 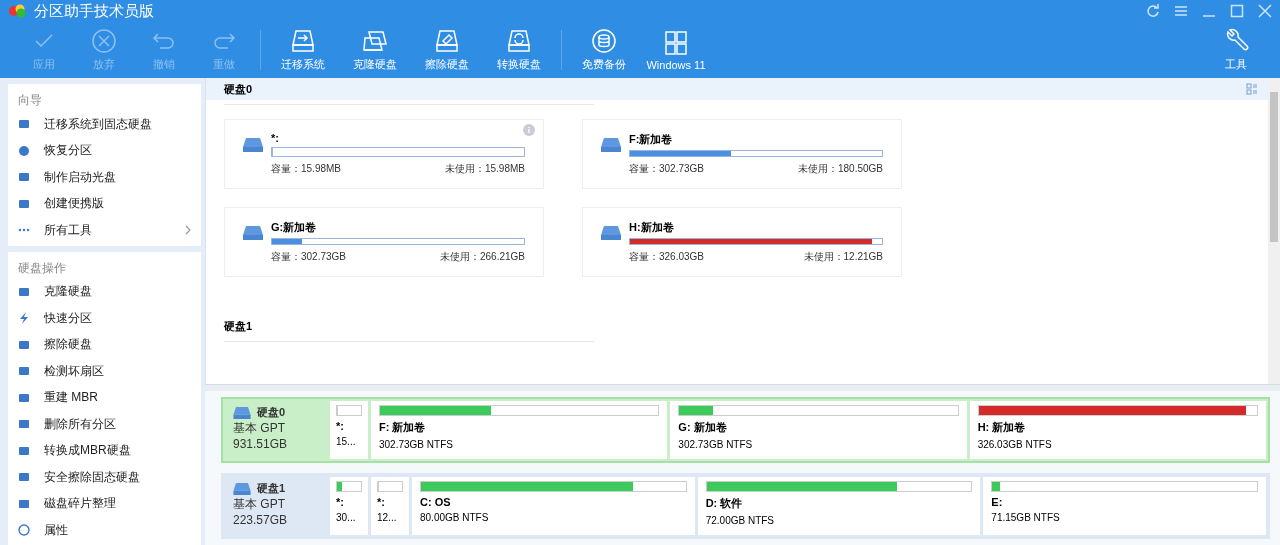 I want to click on cancel-circle-icon, so click(x=104, y=41).